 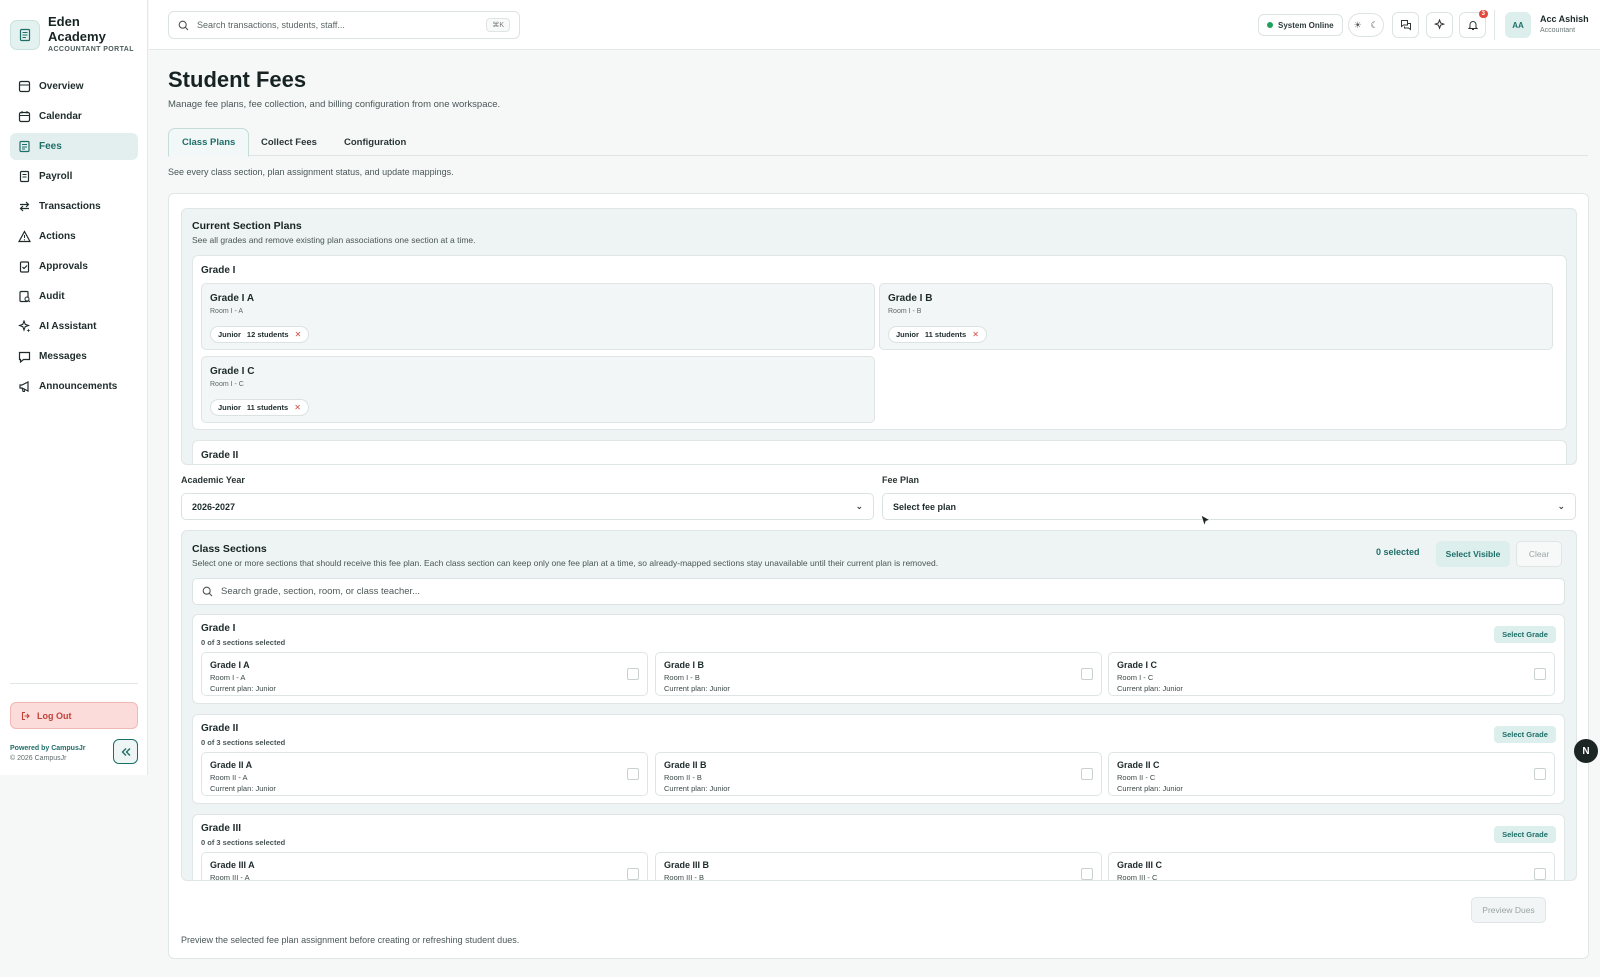 I want to click on status-label: System Online, so click(x=1306, y=25).